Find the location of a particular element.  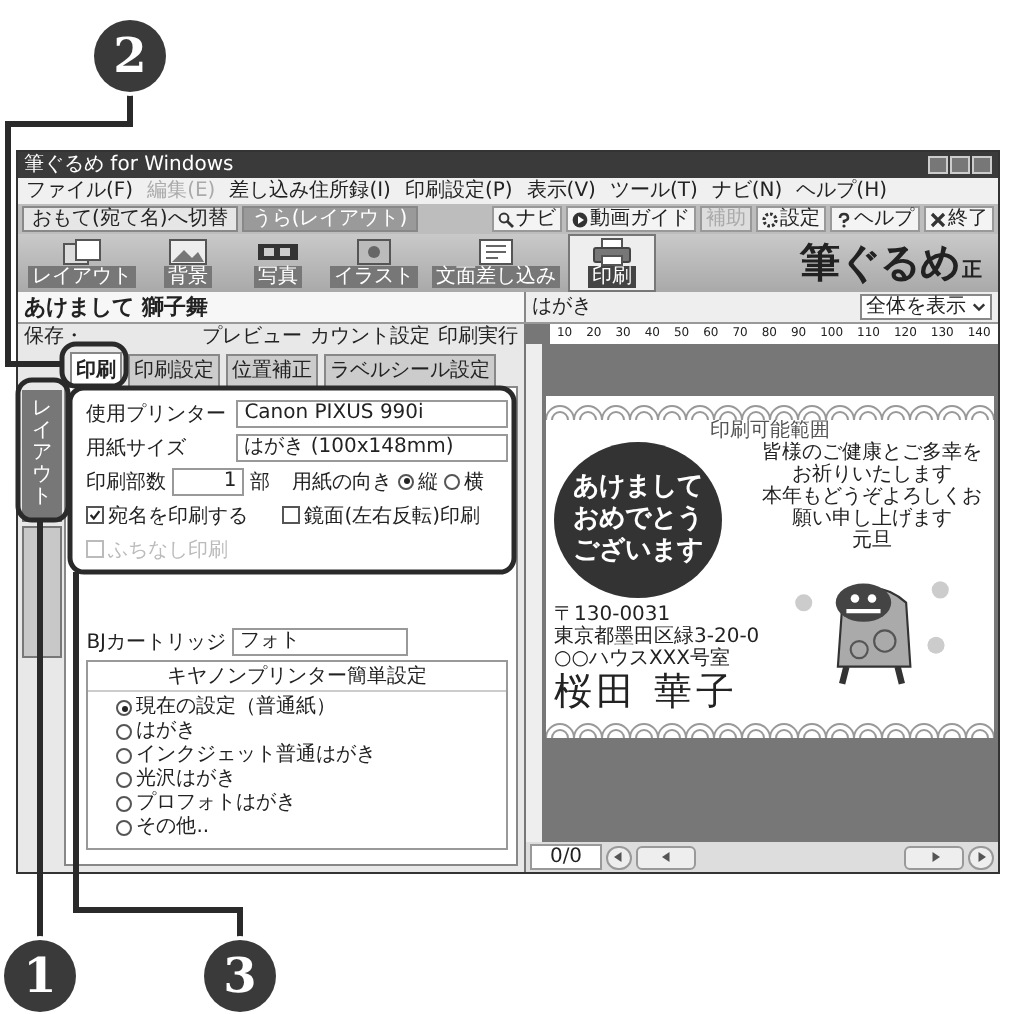

tool-button: 印刷 is located at coordinates (612, 263).